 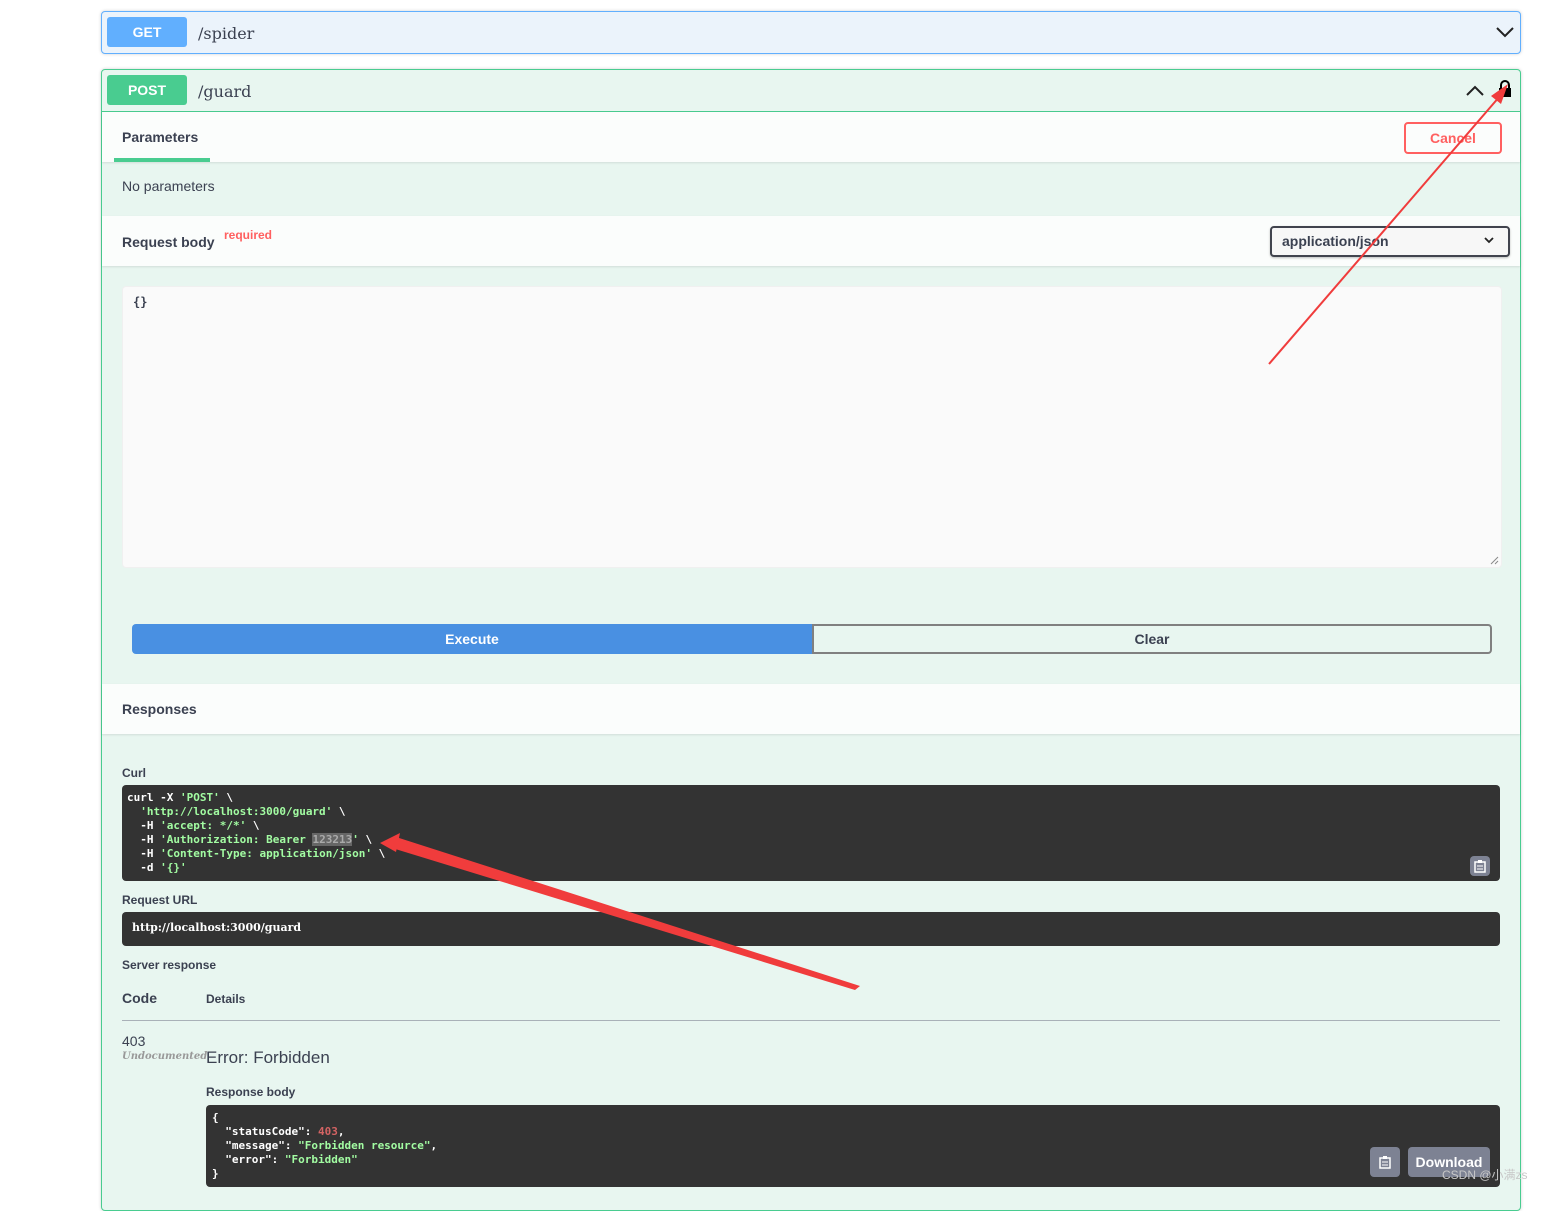 What do you see at coordinates (168, 242) in the screenshot?
I see `request-body-title: Request body` at bounding box center [168, 242].